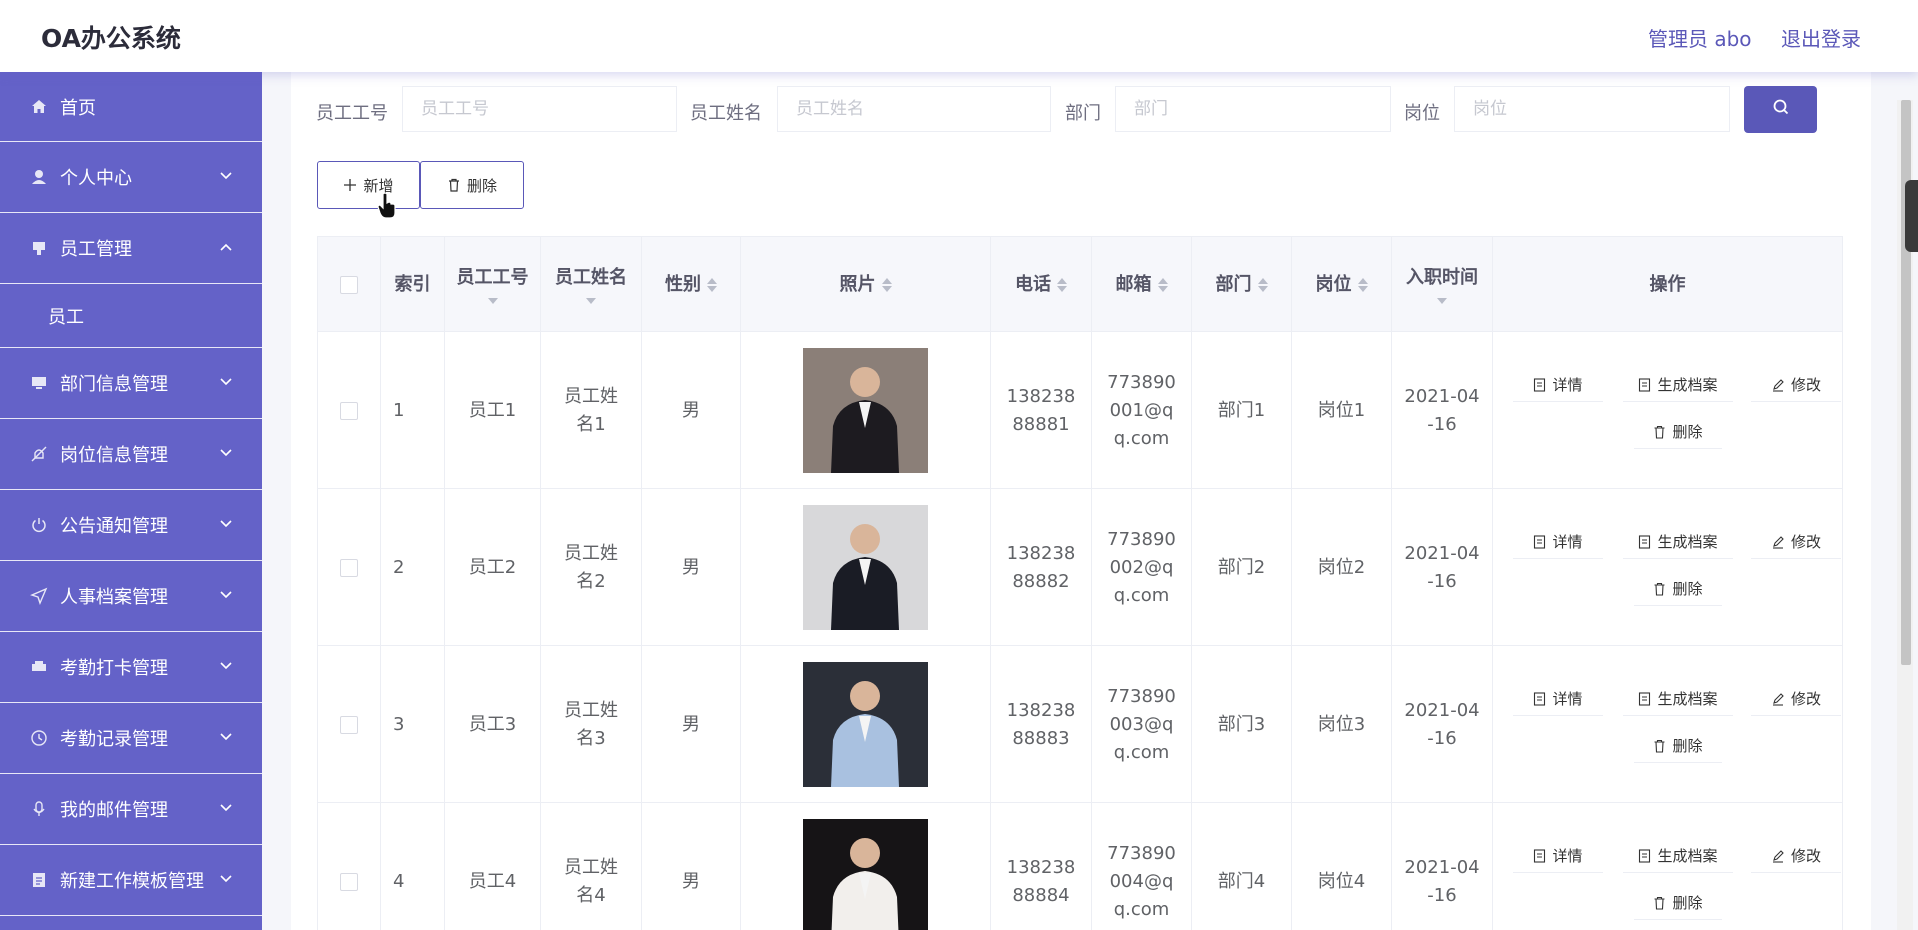 Image resolution: width=1918 pixels, height=930 pixels. Describe the element at coordinates (368, 185) in the screenshot. I see `add-button: 新增` at that location.